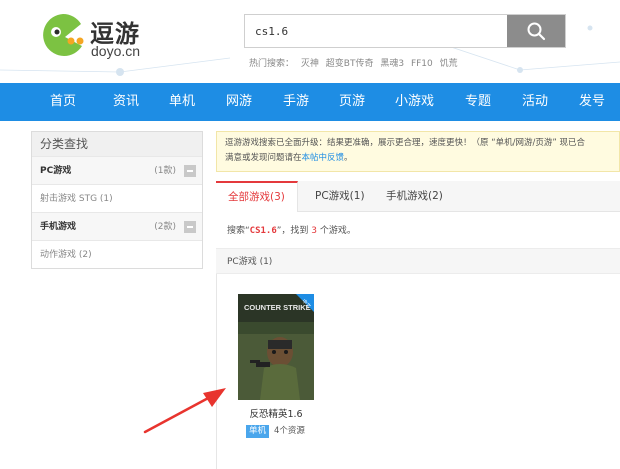  Describe the element at coordinates (592, 102) in the screenshot. I see `nav-item-codes: 发号` at that location.